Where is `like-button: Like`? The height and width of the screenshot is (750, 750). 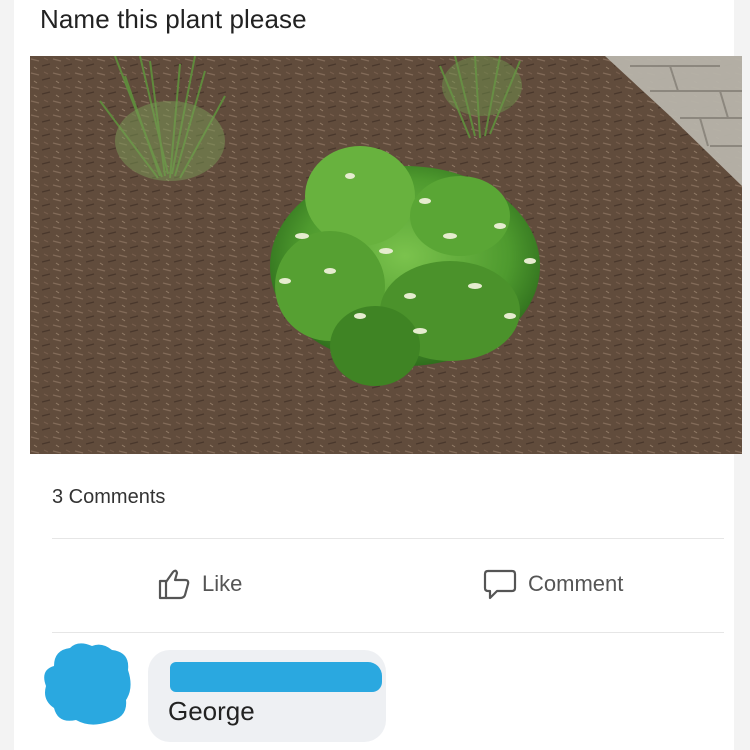
like-button: Like is located at coordinates (199, 584).